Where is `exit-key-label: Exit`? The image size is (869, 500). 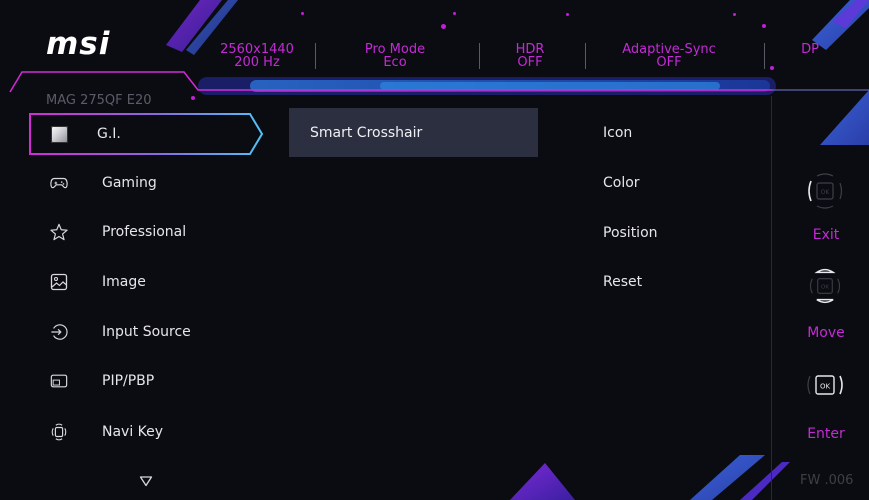
exit-key-label: Exit is located at coordinates (826, 235).